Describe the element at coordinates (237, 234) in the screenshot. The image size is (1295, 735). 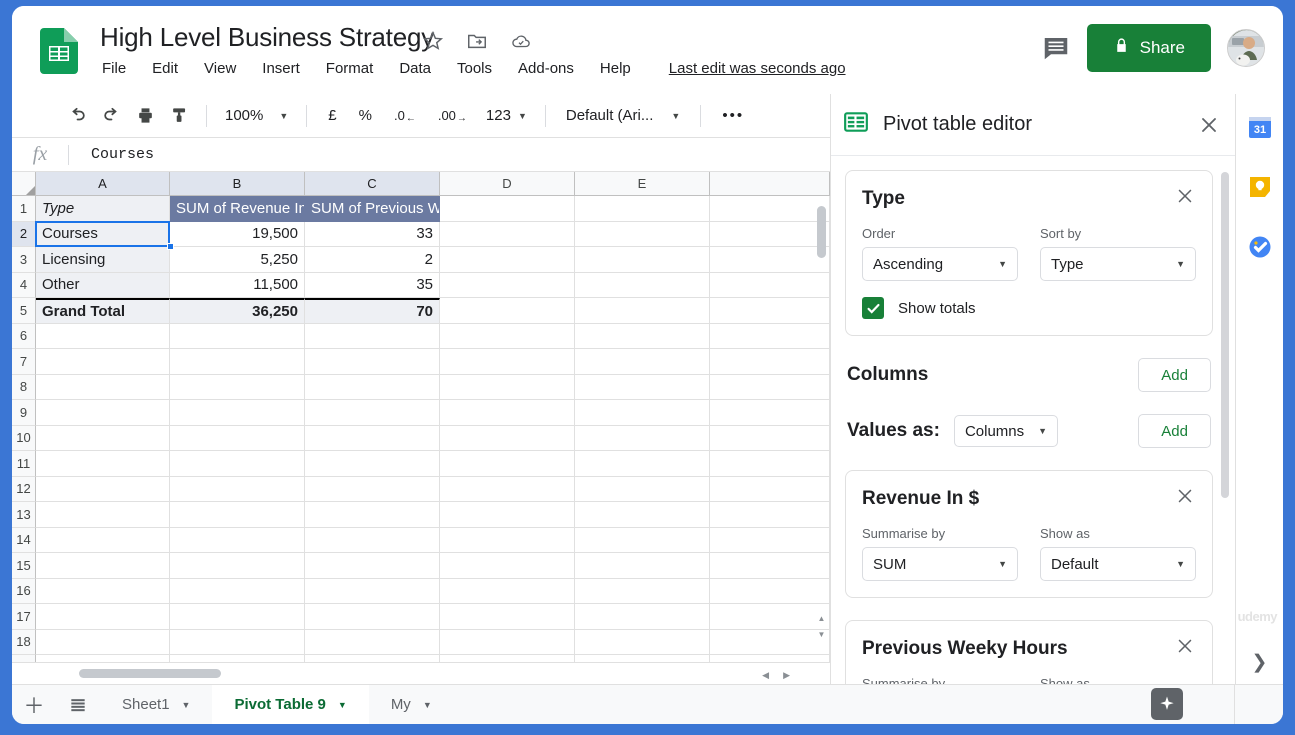
I see `cell-B2: 19,500` at that location.